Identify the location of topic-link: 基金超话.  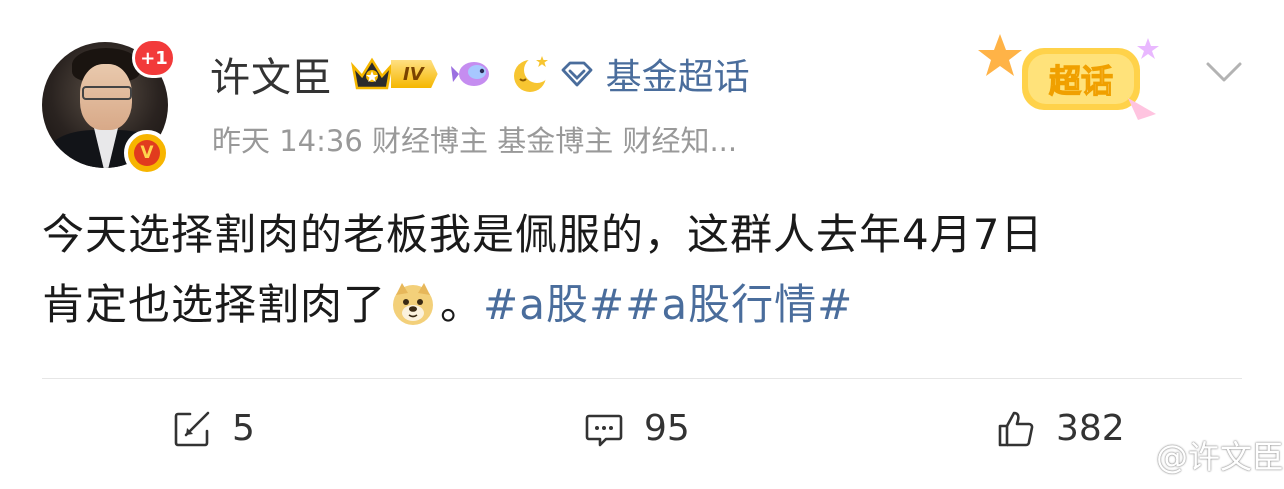
(655, 74).